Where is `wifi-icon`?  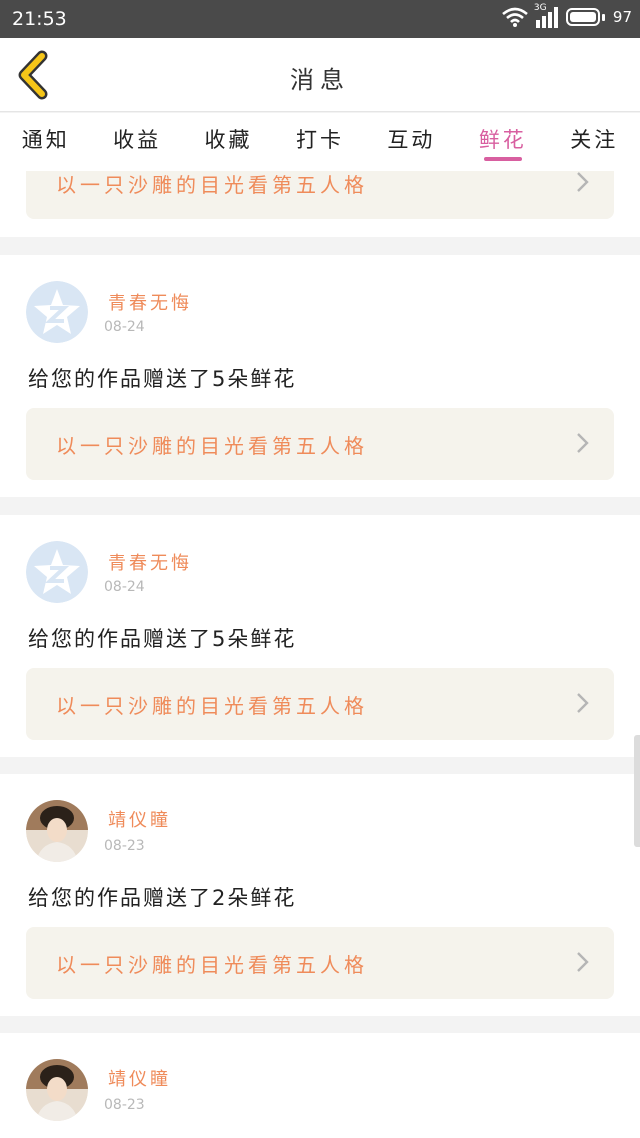 wifi-icon is located at coordinates (515, 17).